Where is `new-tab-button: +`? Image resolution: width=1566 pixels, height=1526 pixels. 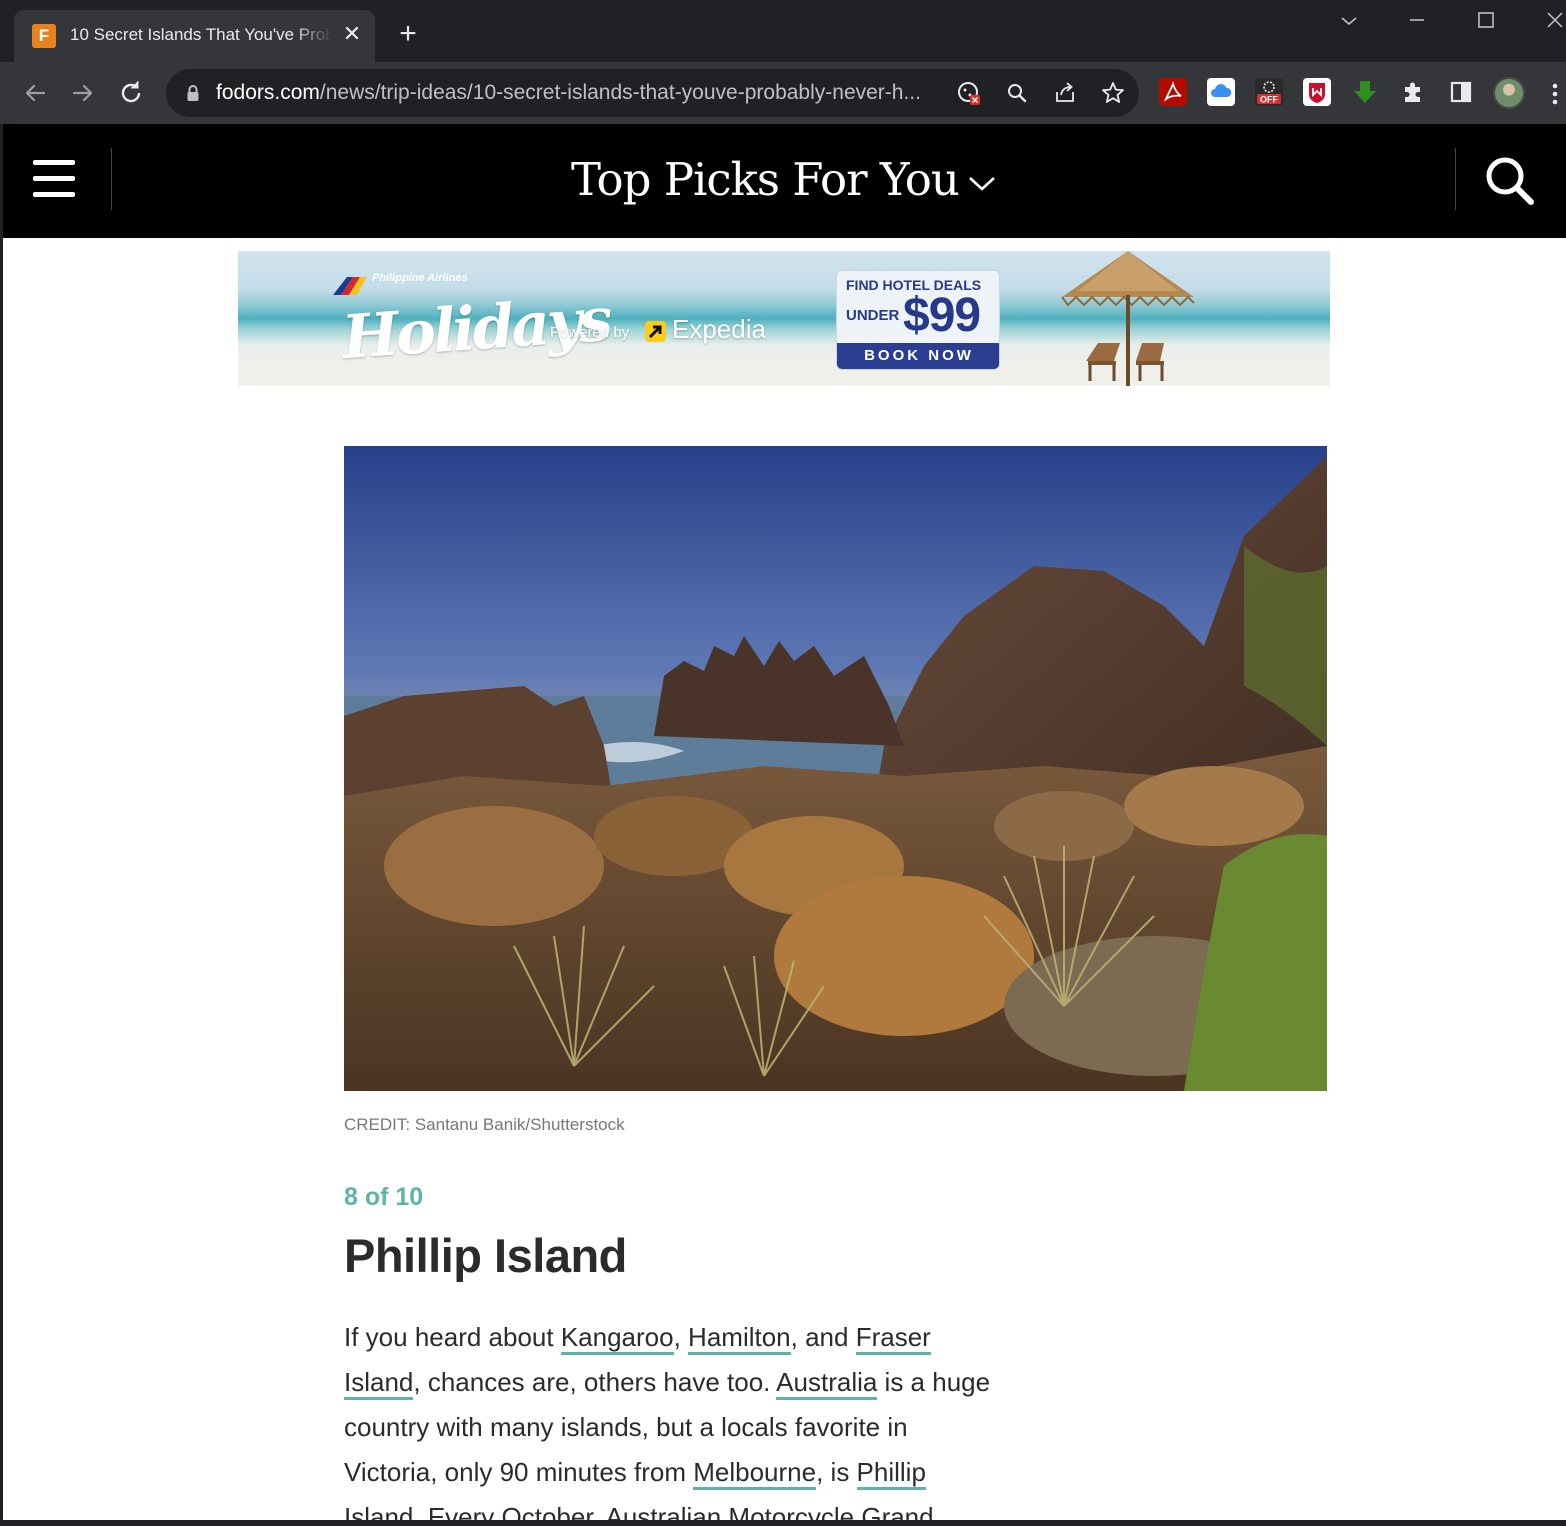
new-tab-button: + is located at coordinates (408, 34).